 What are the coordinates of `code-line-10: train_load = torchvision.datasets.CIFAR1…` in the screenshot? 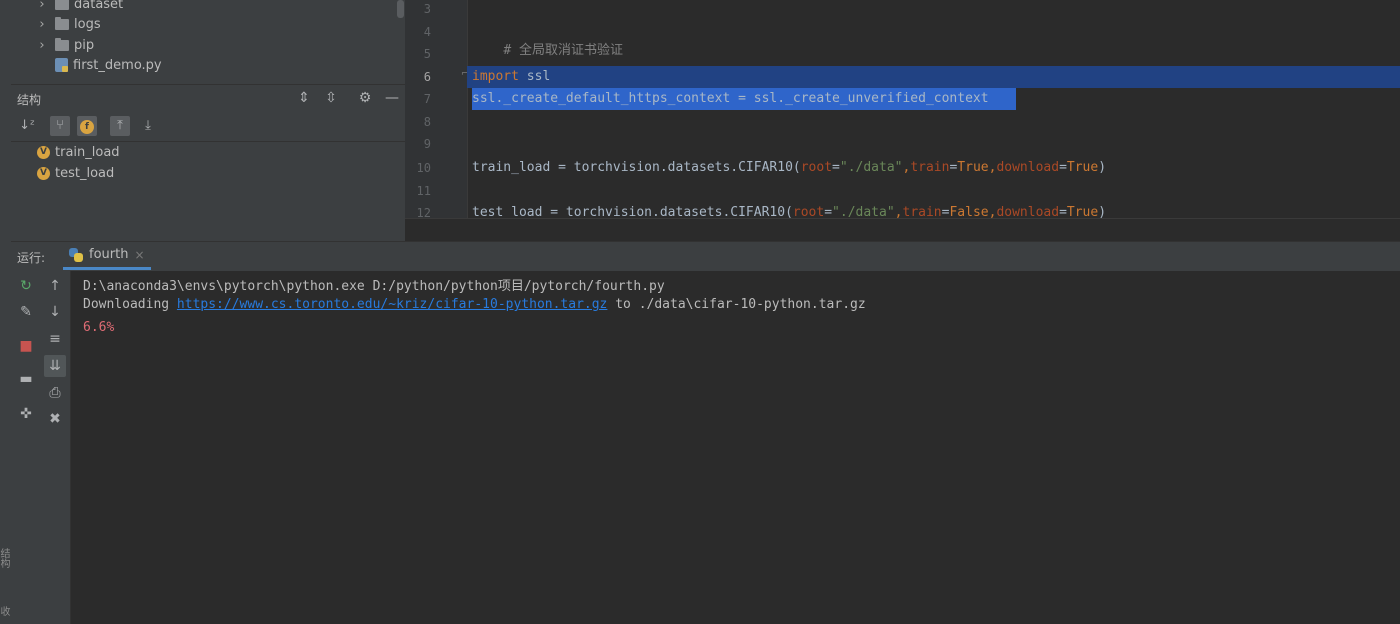 It's located at (789, 167).